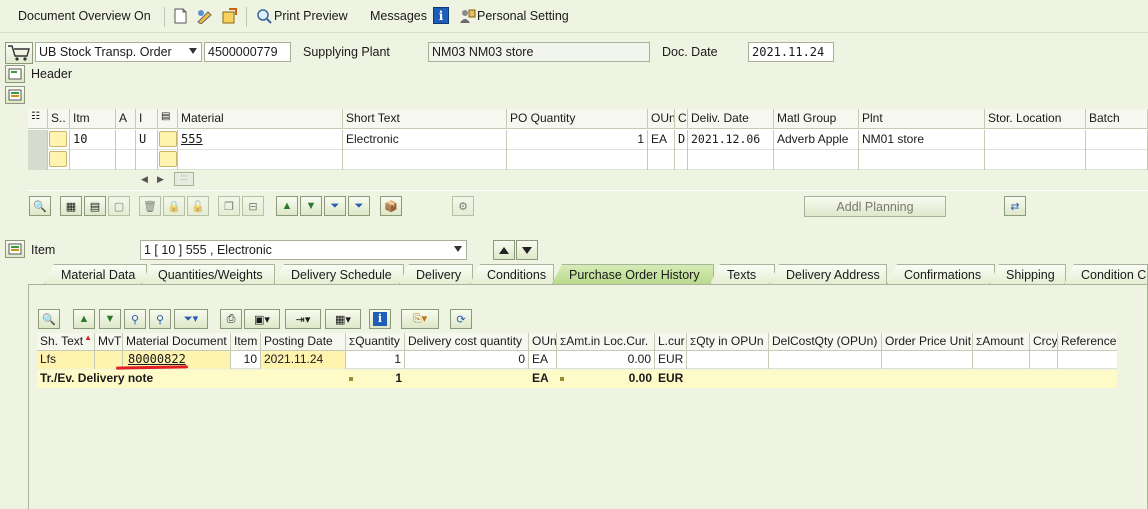  I want to click on col-c: C, so click(681, 119).